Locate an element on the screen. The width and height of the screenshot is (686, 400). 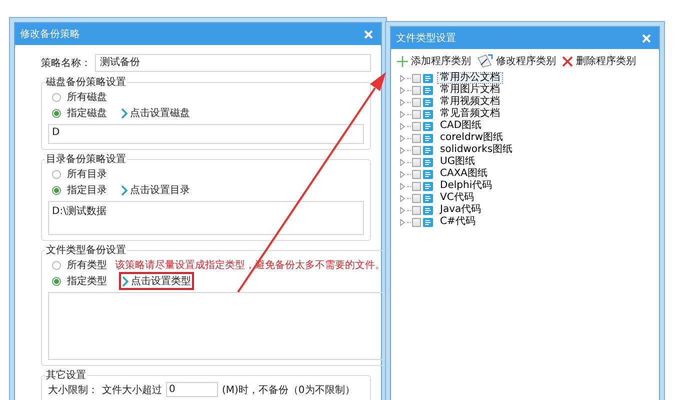
input-field: 0 is located at coordinates (192, 389).